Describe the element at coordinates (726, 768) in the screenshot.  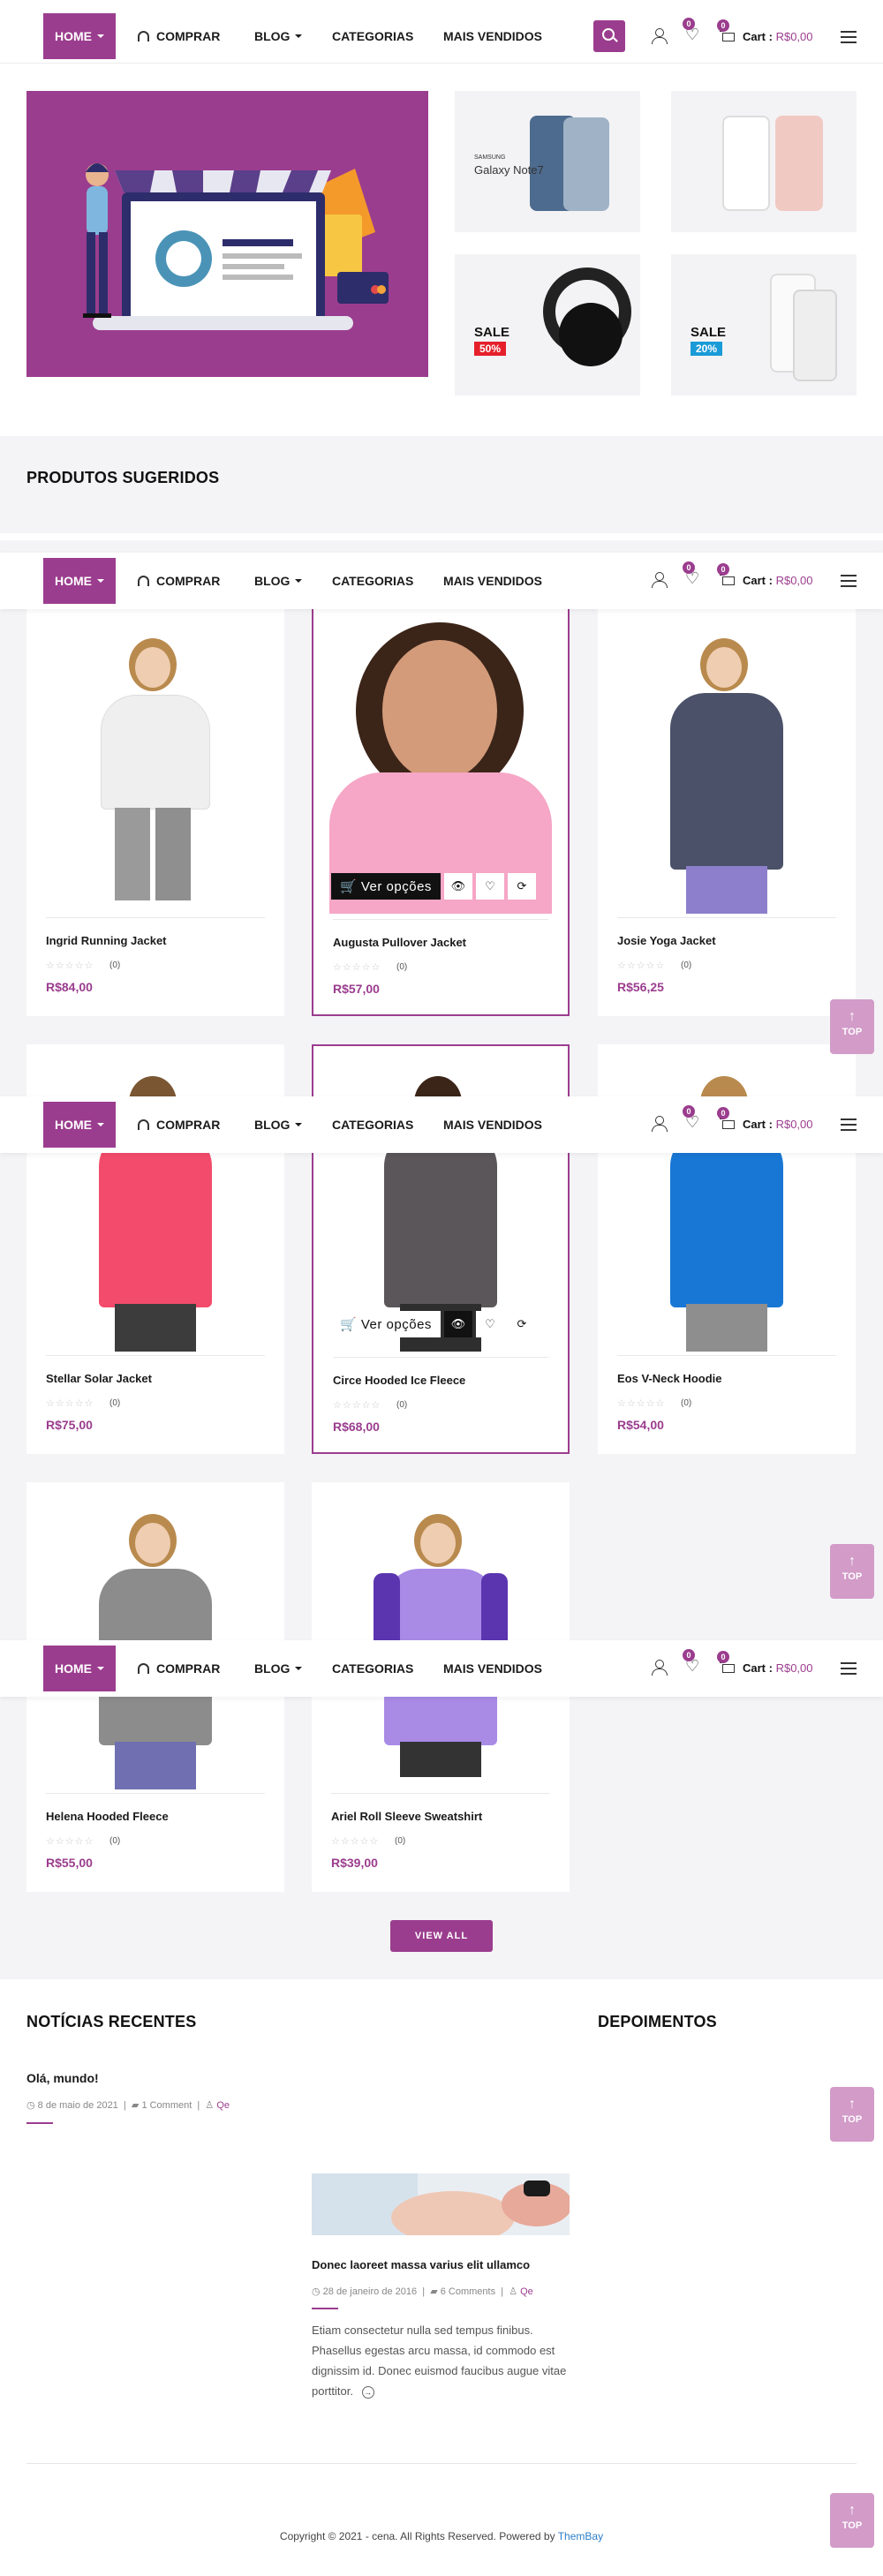
I see `product-image` at that location.